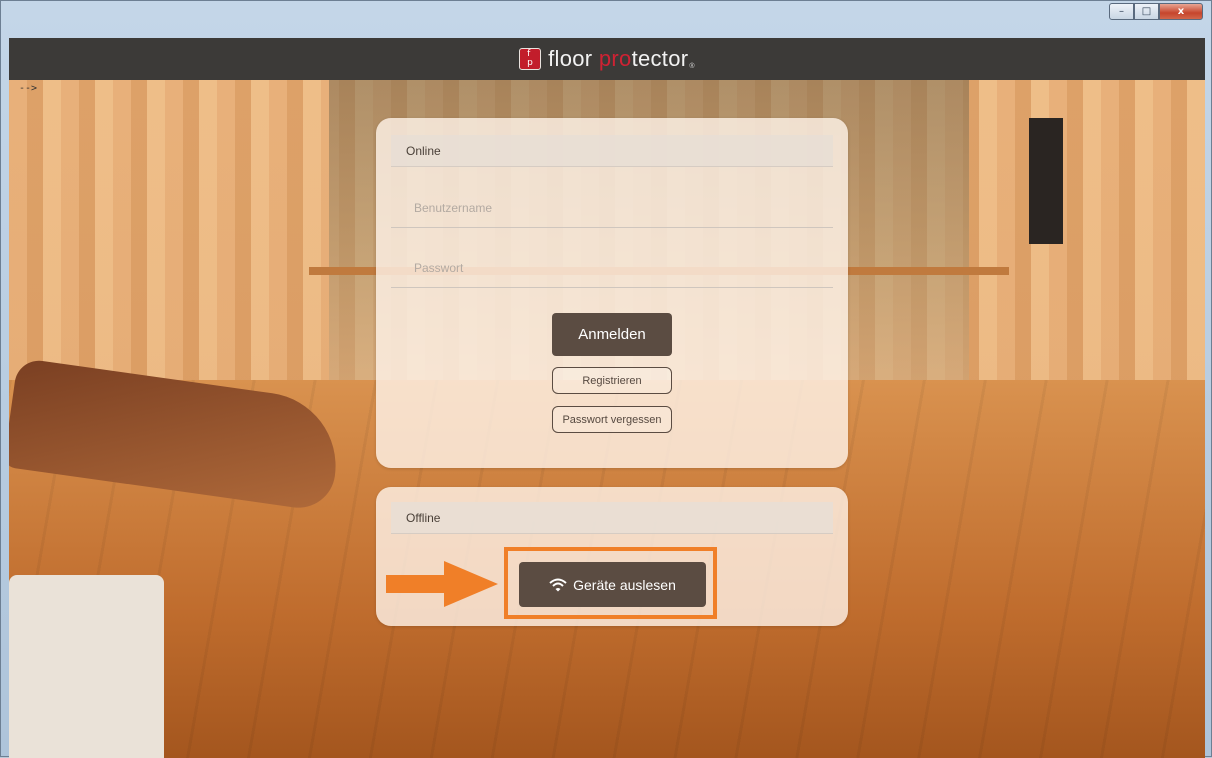 The width and height of the screenshot is (1212, 758). I want to click on register-button: Registrieren, so click(612, 380).